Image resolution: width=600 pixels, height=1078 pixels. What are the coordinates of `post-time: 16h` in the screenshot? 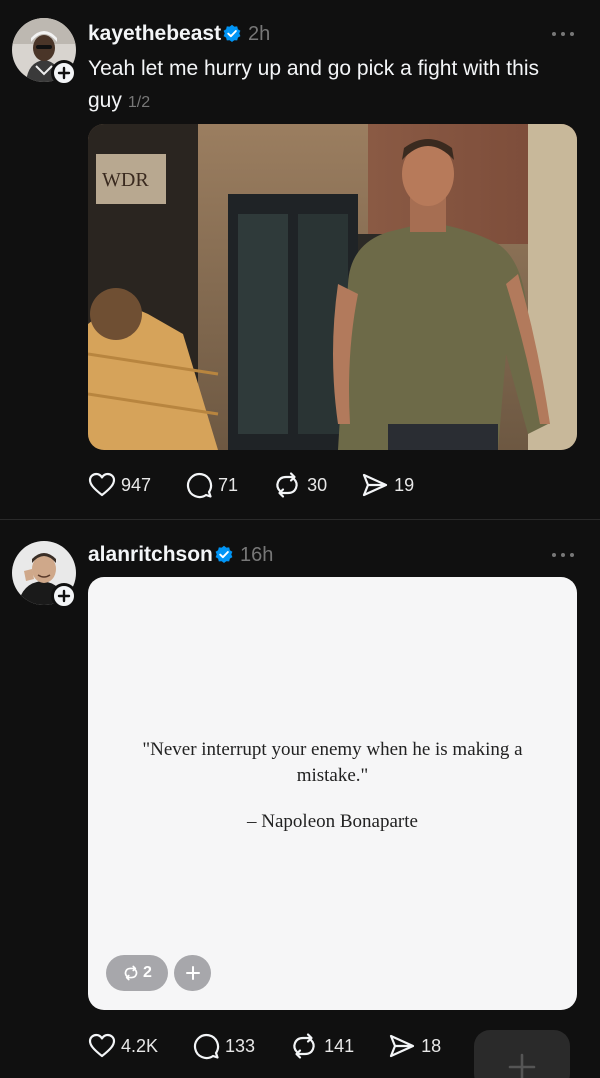 It's located at (257, 555).